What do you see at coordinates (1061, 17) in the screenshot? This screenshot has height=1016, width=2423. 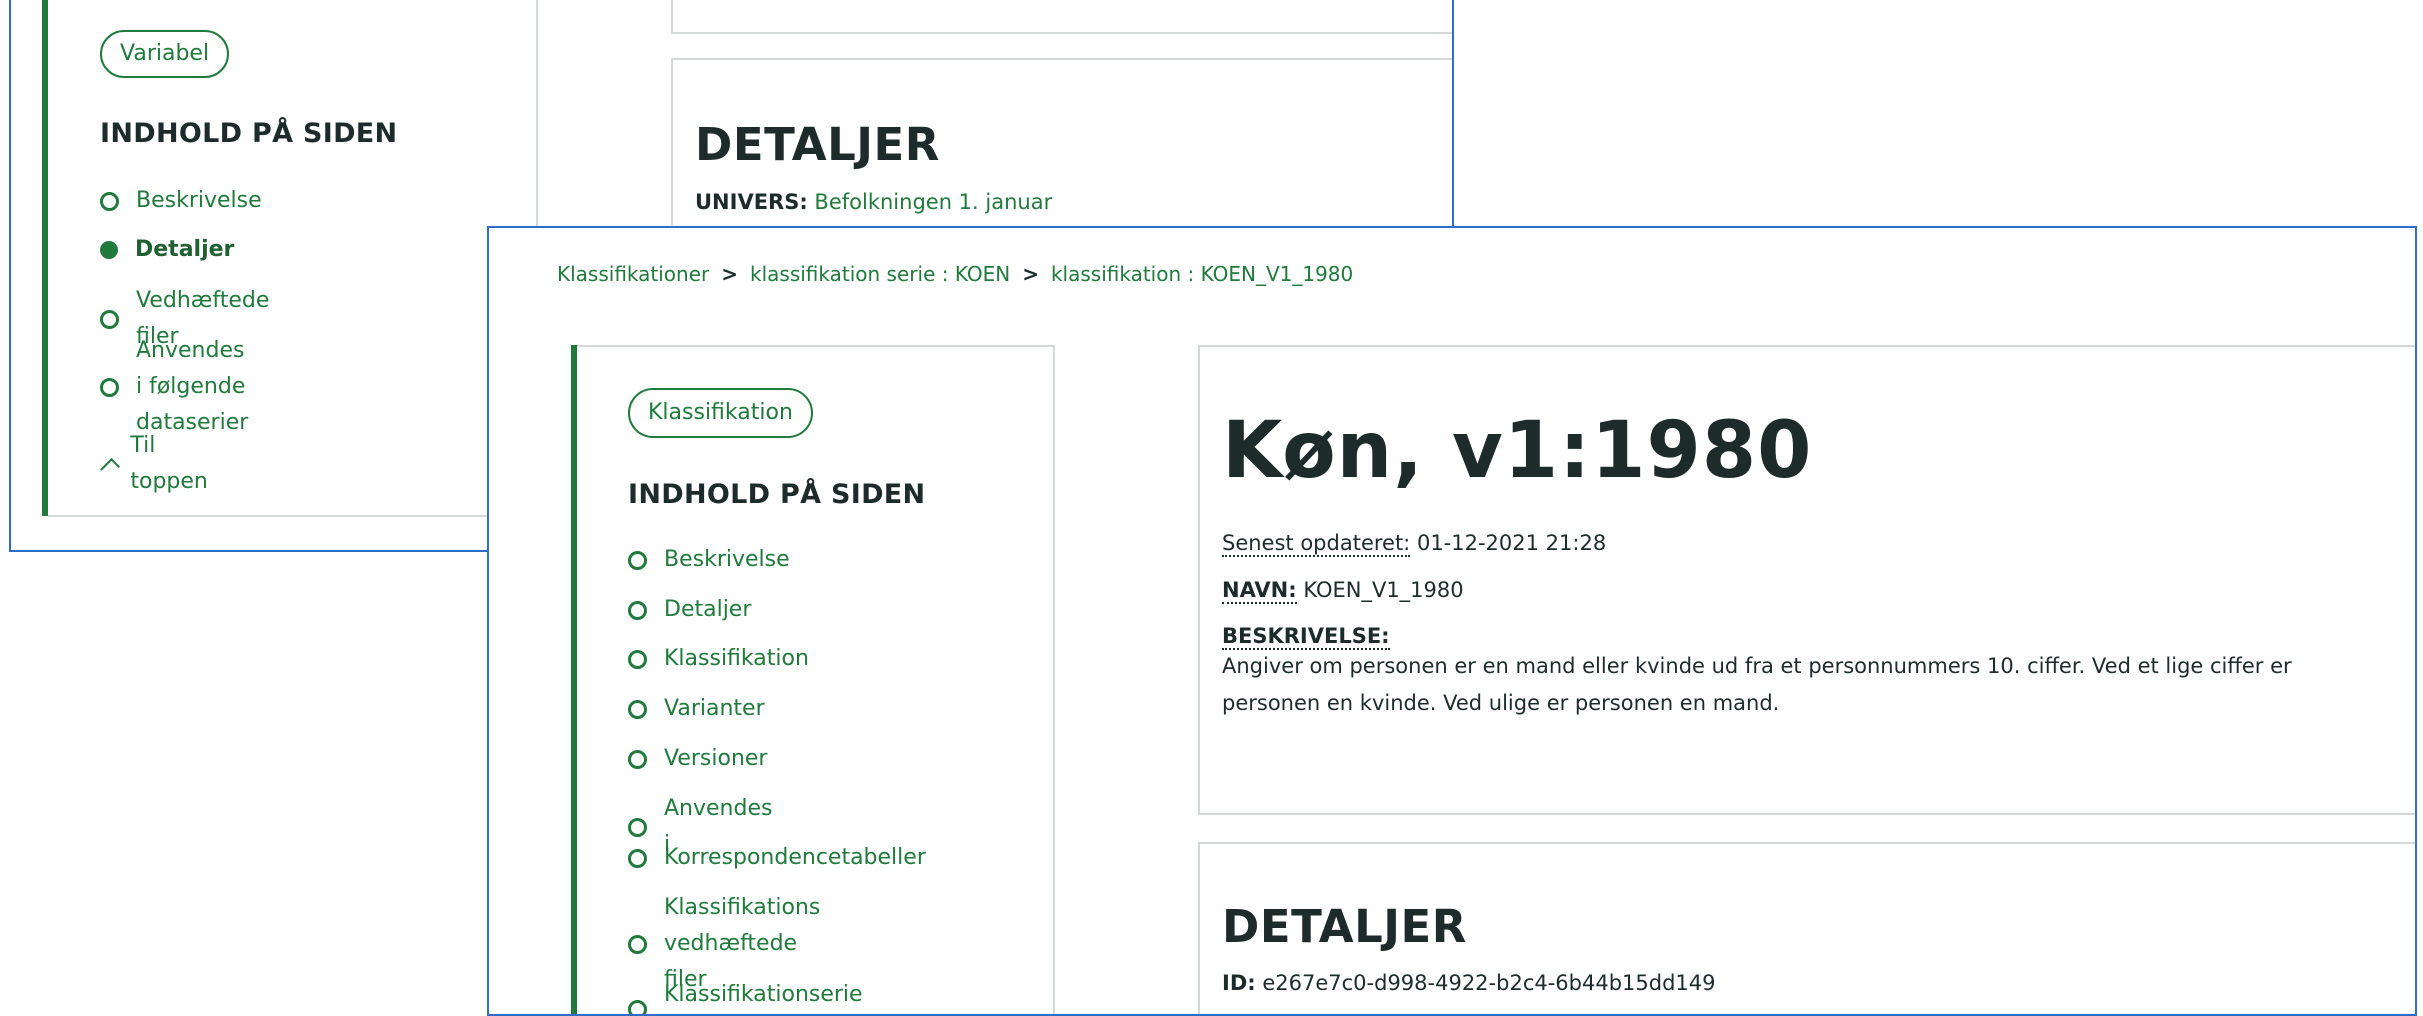 I see `top-content-panel` at bounding box center [1061, 17].